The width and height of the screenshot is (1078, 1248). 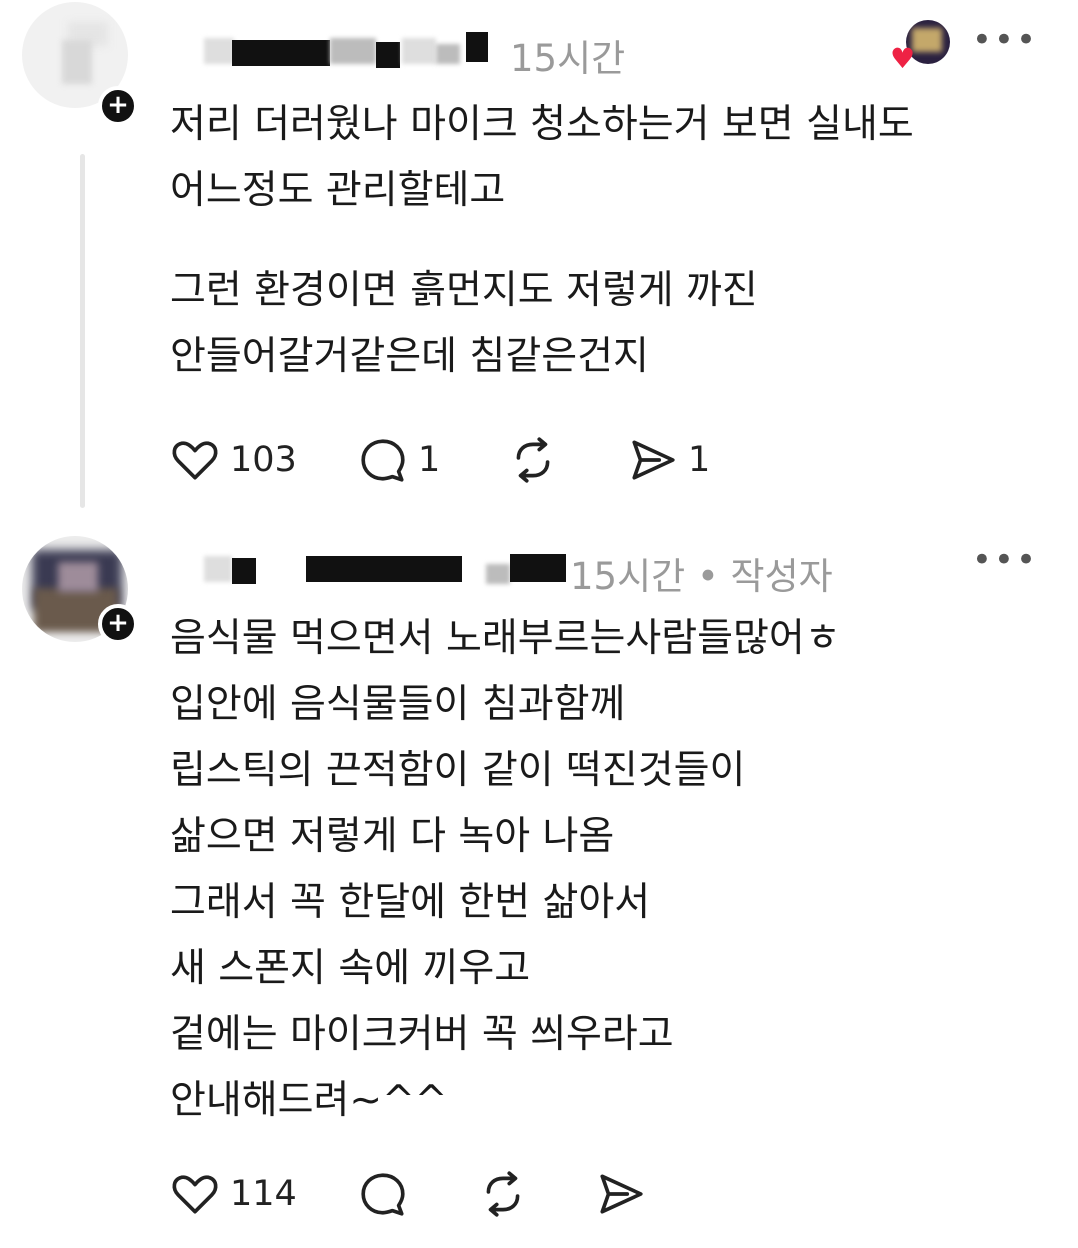 What do you see at coordinates (429, 460) in the screenshot?
I see `reply-count: 1` at bounding box center [429, 460].